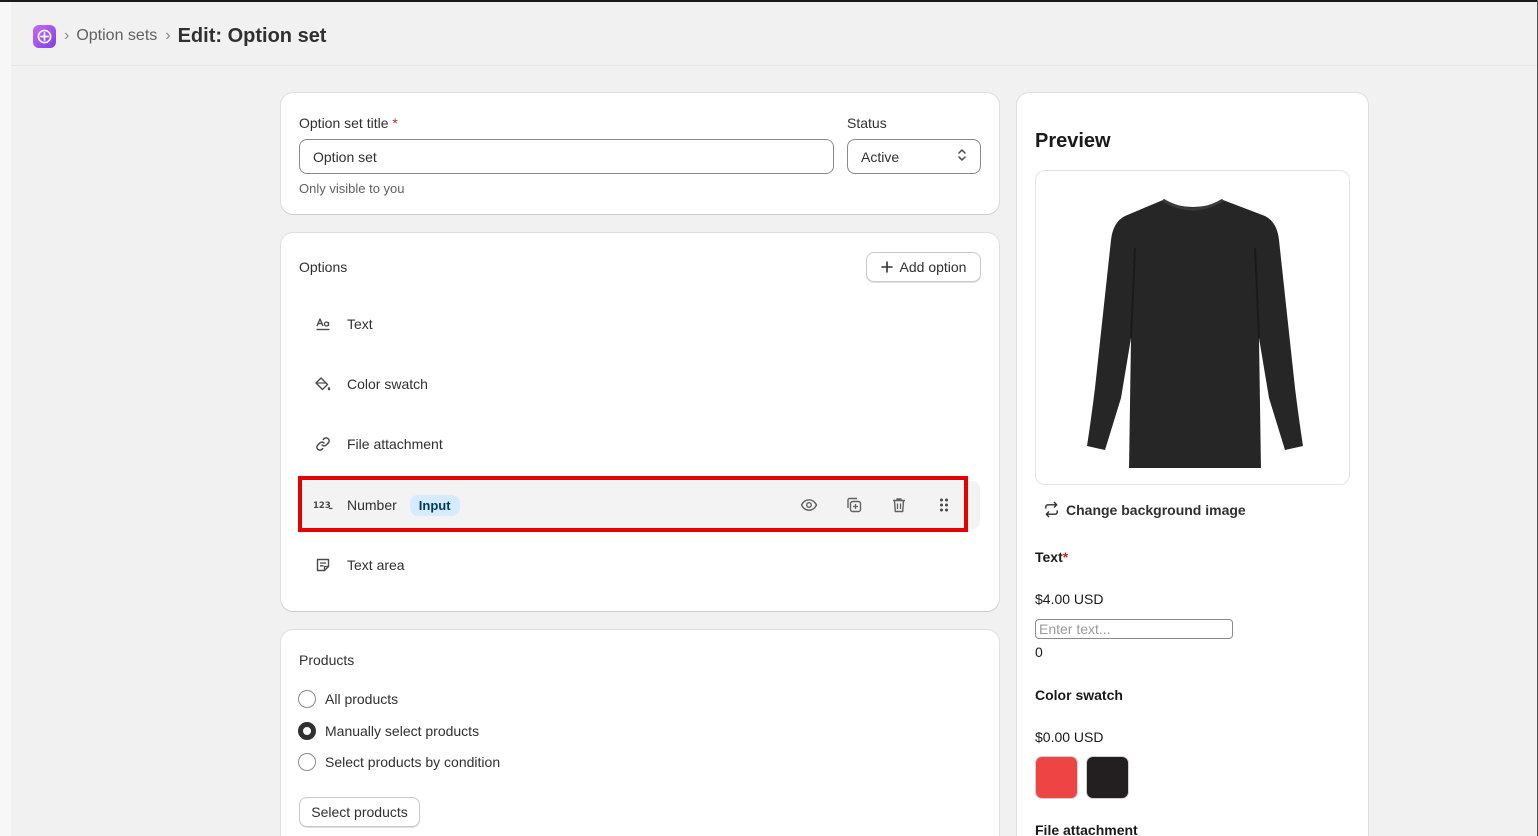 The width and height of the screenshot is (1538, 836). What do you see at coordinates (1056, 777) in the screenshot?
I see `color-swatch-red` at bounding box center [1056, 777].